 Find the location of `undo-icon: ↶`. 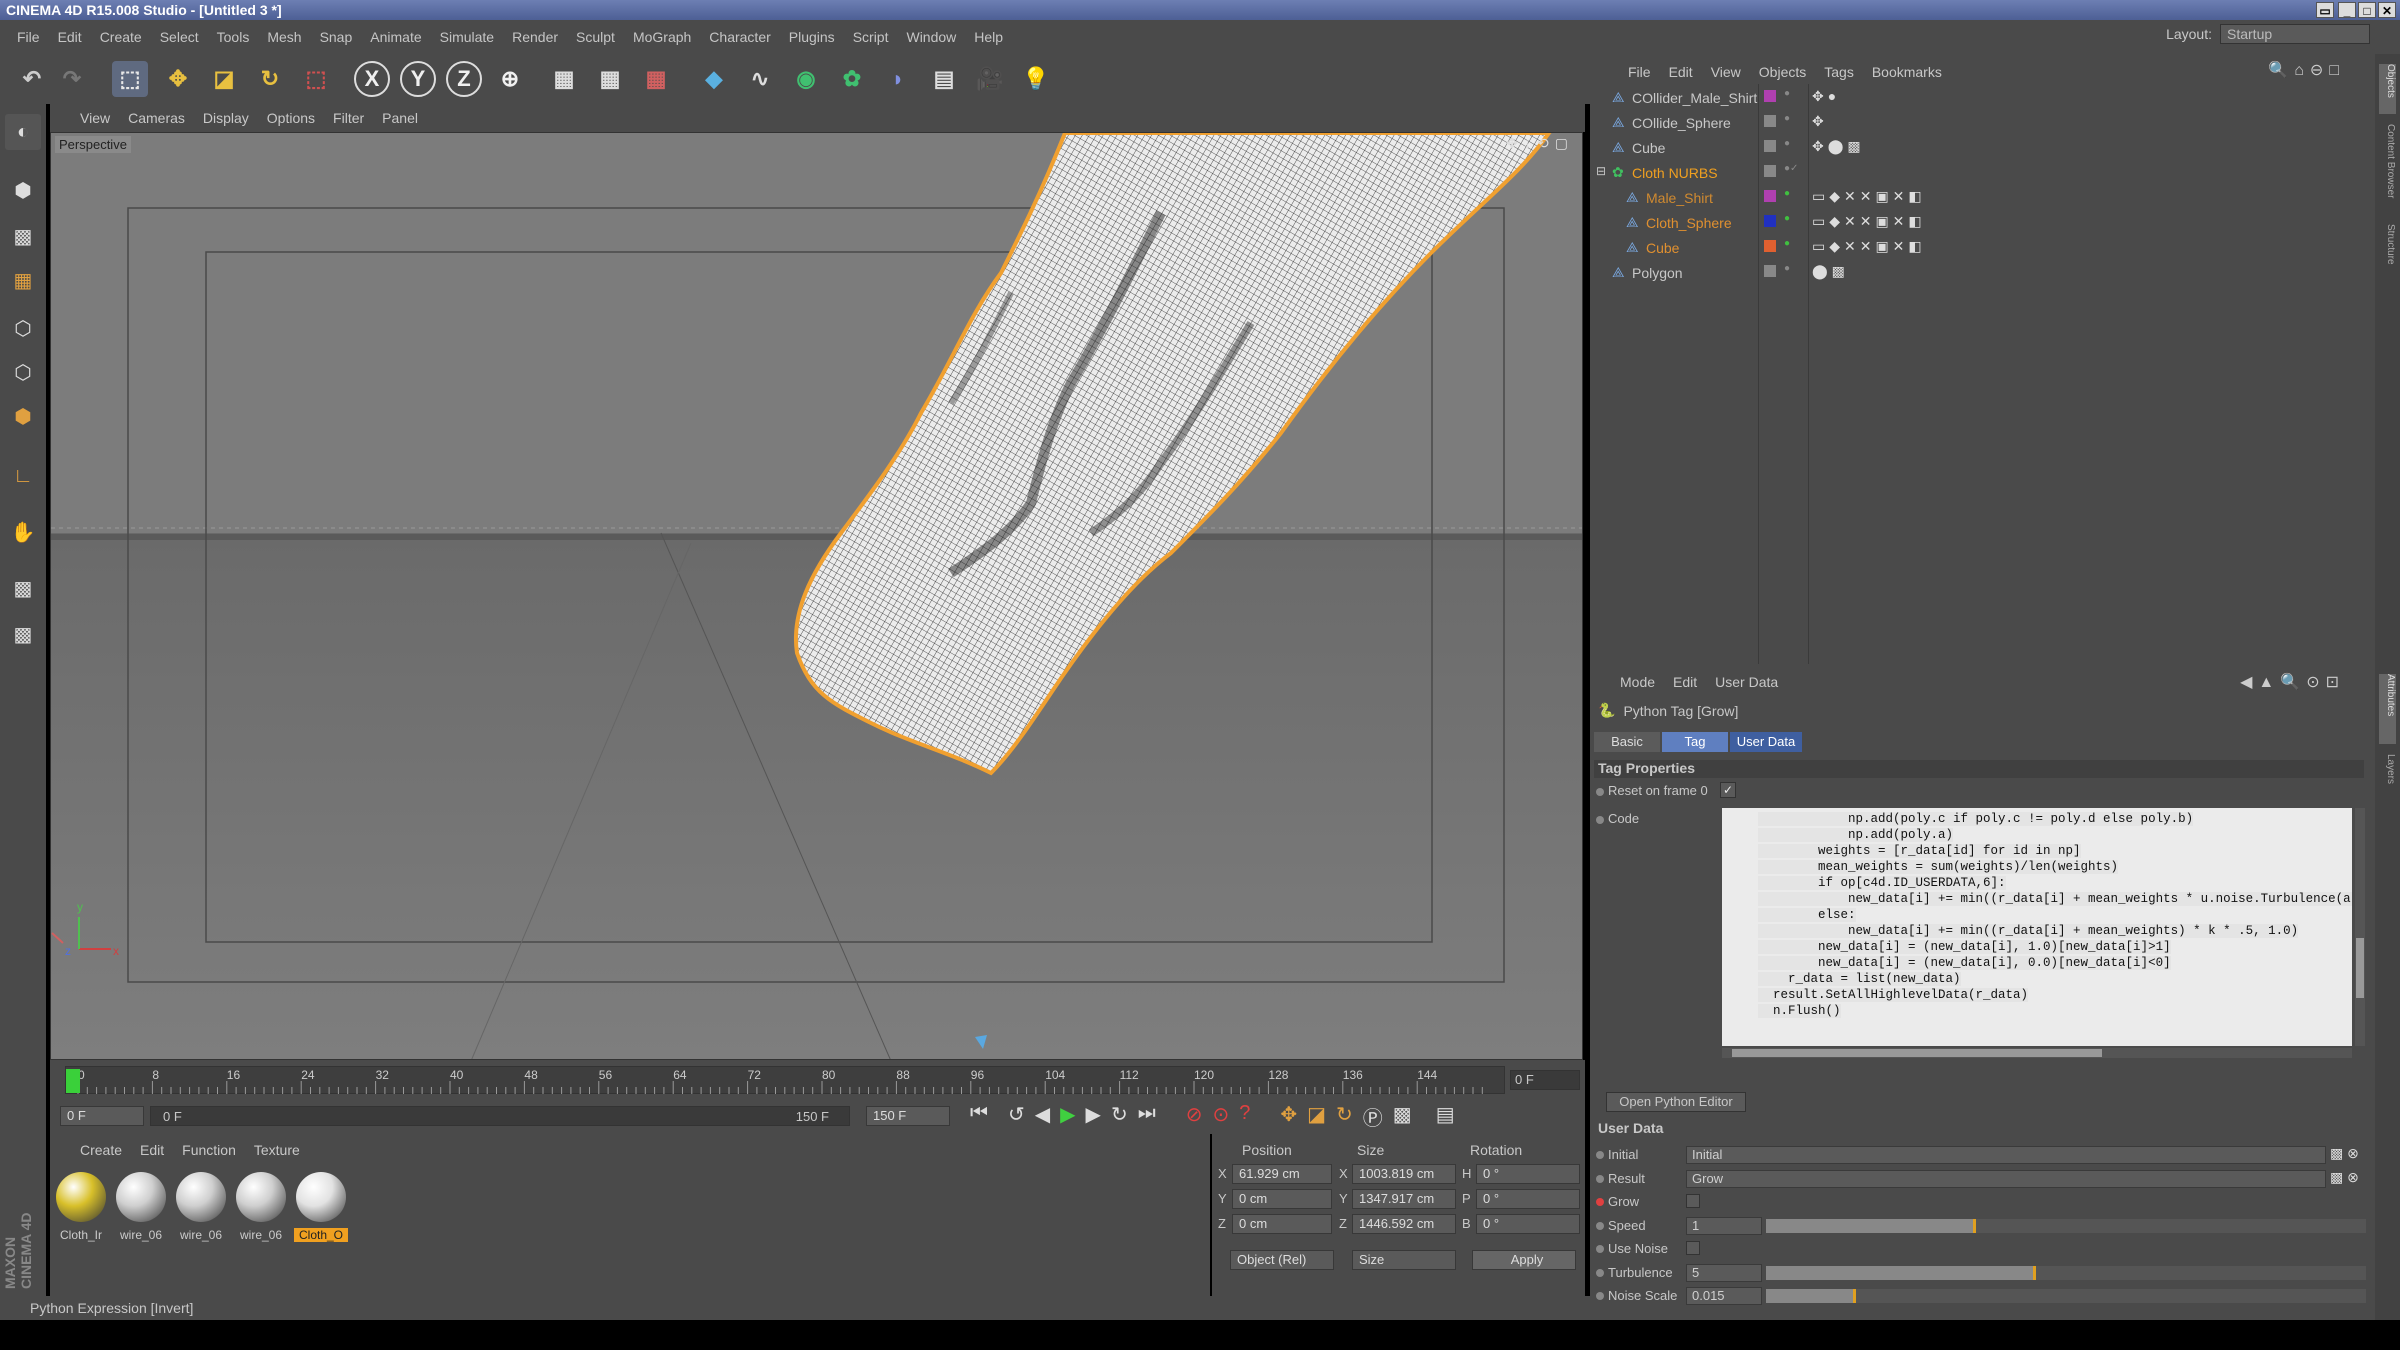

undo-icon: ↶ is located at coordinates (32, 79).